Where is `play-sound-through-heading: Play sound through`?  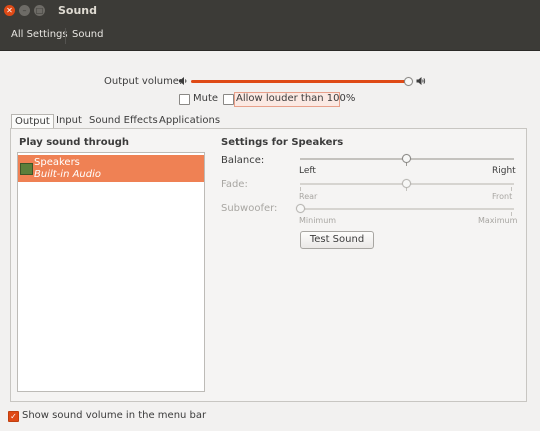 play-sound-through-heading: Play sound through is located at coordinates (74, 142).